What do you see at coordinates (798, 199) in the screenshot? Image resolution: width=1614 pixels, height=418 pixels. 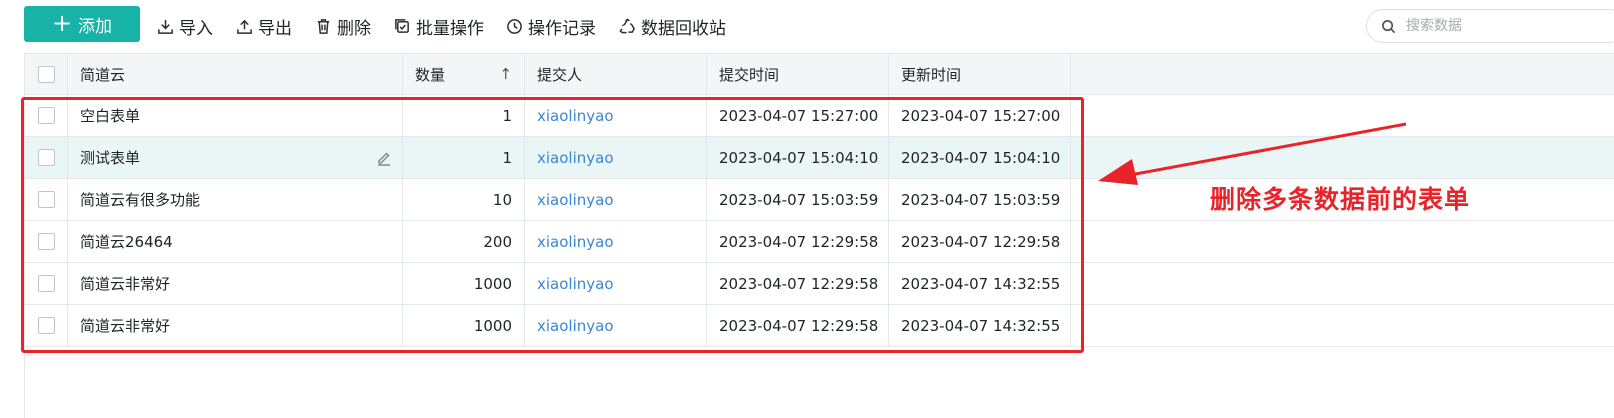 I see `row-submit-time: 2023-04-07 15:03:59` at bounding box center [798, 199].